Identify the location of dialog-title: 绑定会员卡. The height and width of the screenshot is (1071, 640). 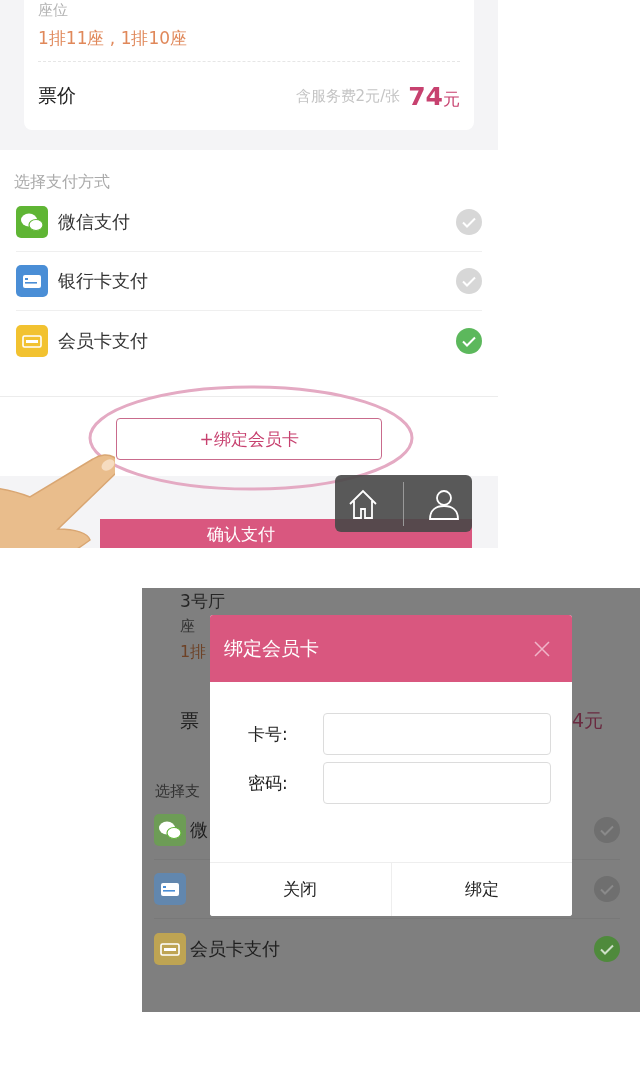
(271, 648).